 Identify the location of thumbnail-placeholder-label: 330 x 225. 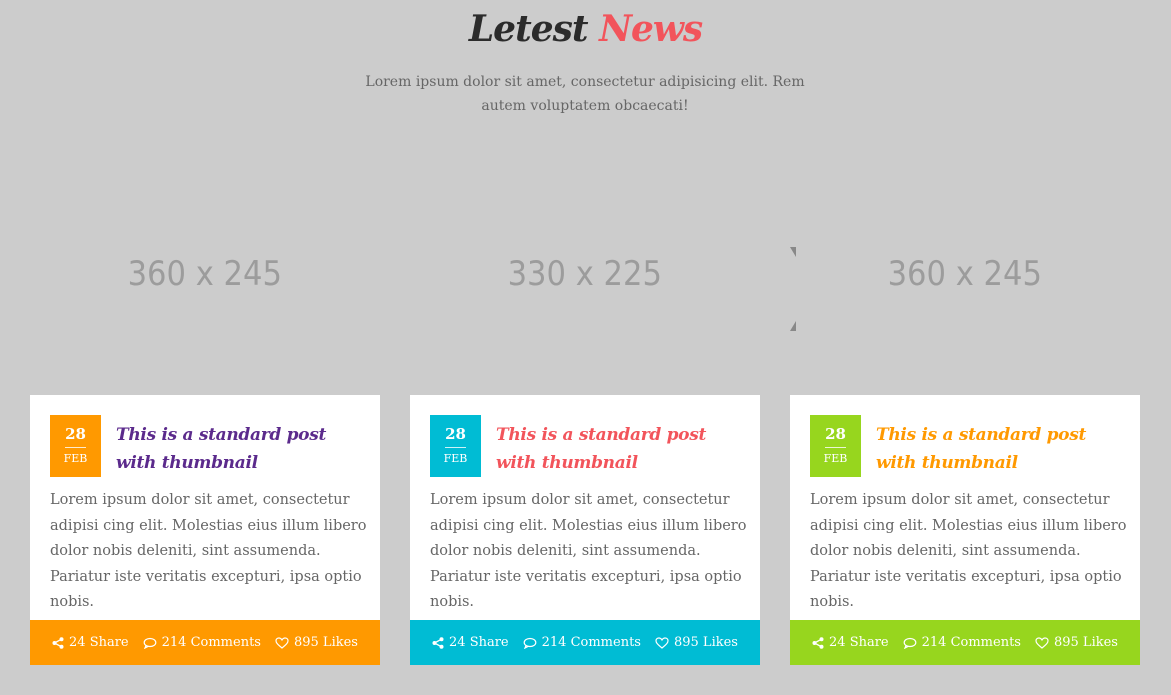
(585, 273).